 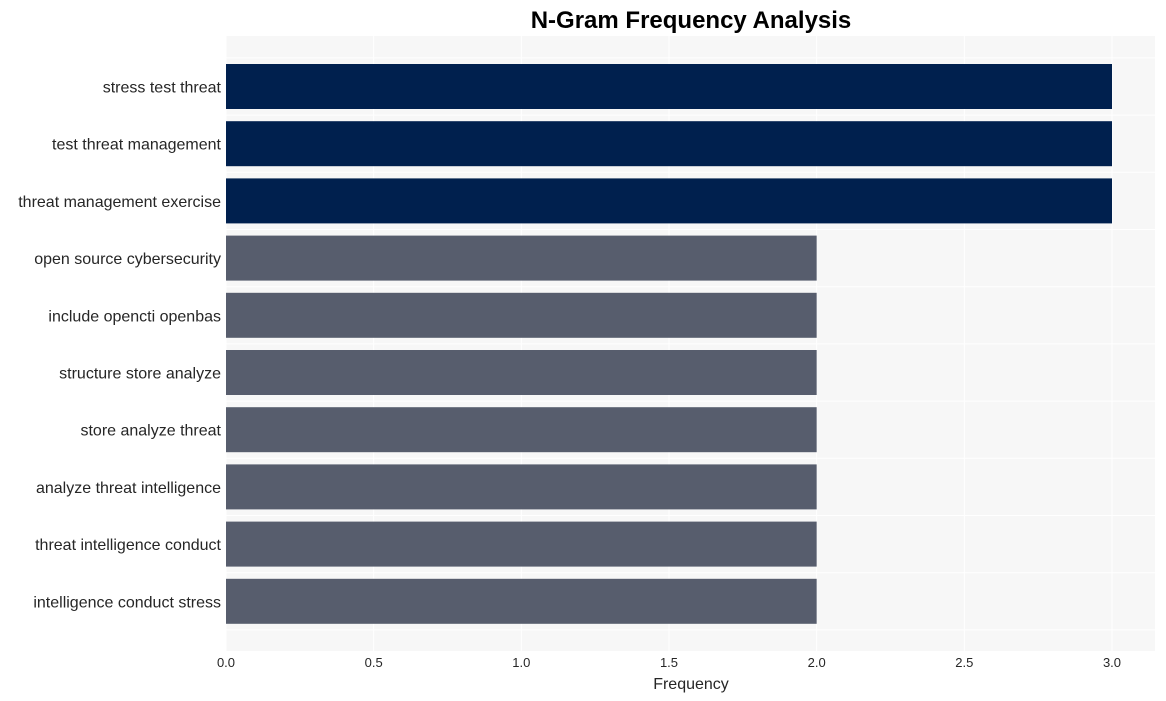 What do you see at coordinates (137, 145) in the screenshot?
I see `y-tick-label: test threat management` at bounding box center [137, 145].